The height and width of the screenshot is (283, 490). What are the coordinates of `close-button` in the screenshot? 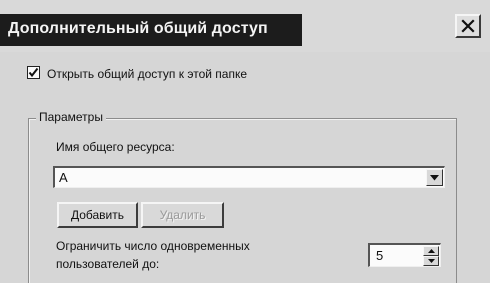 It's located at (468, 26).